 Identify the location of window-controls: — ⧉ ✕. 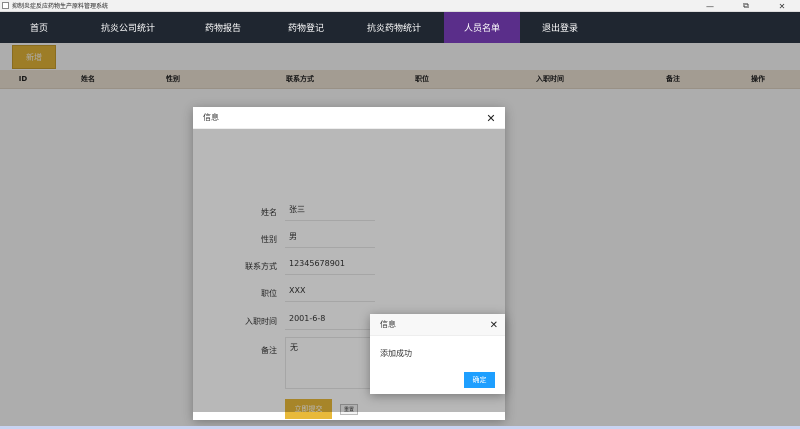
(746, 6).